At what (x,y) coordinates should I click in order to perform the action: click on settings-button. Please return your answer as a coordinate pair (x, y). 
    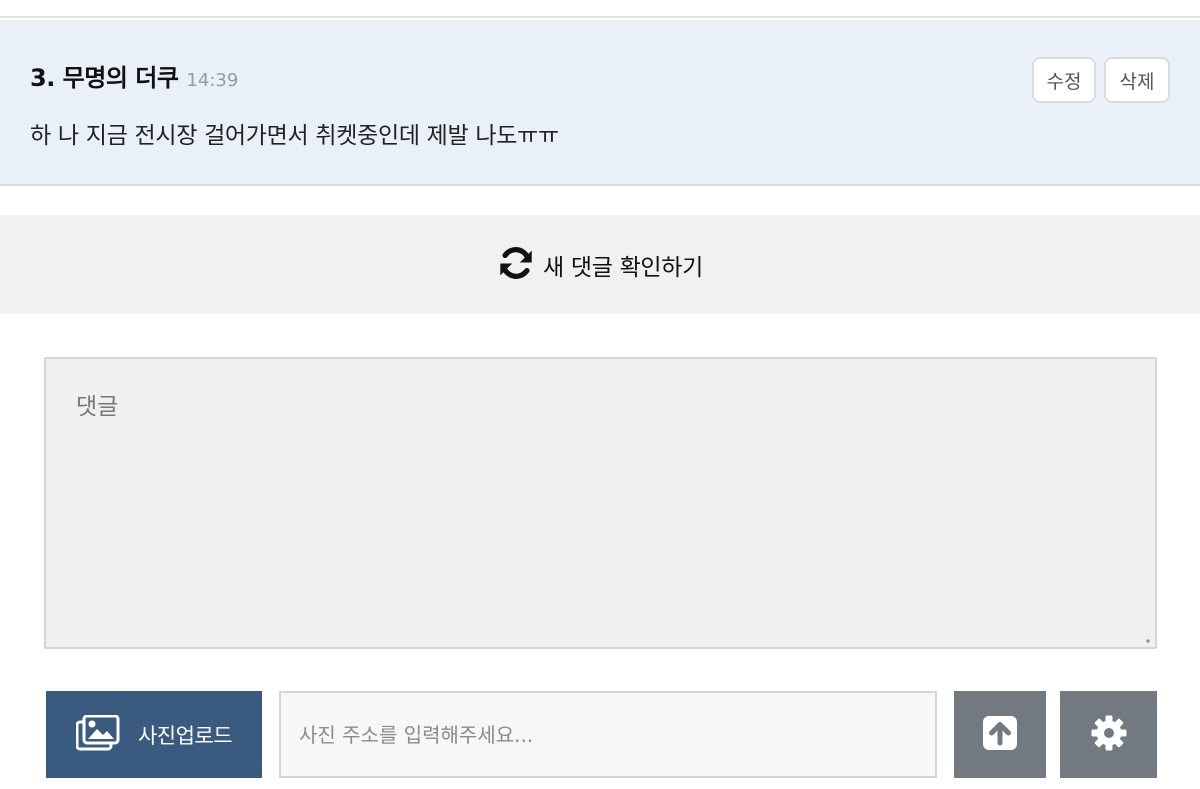
    Looking at the image, I should click on (1108, 734).